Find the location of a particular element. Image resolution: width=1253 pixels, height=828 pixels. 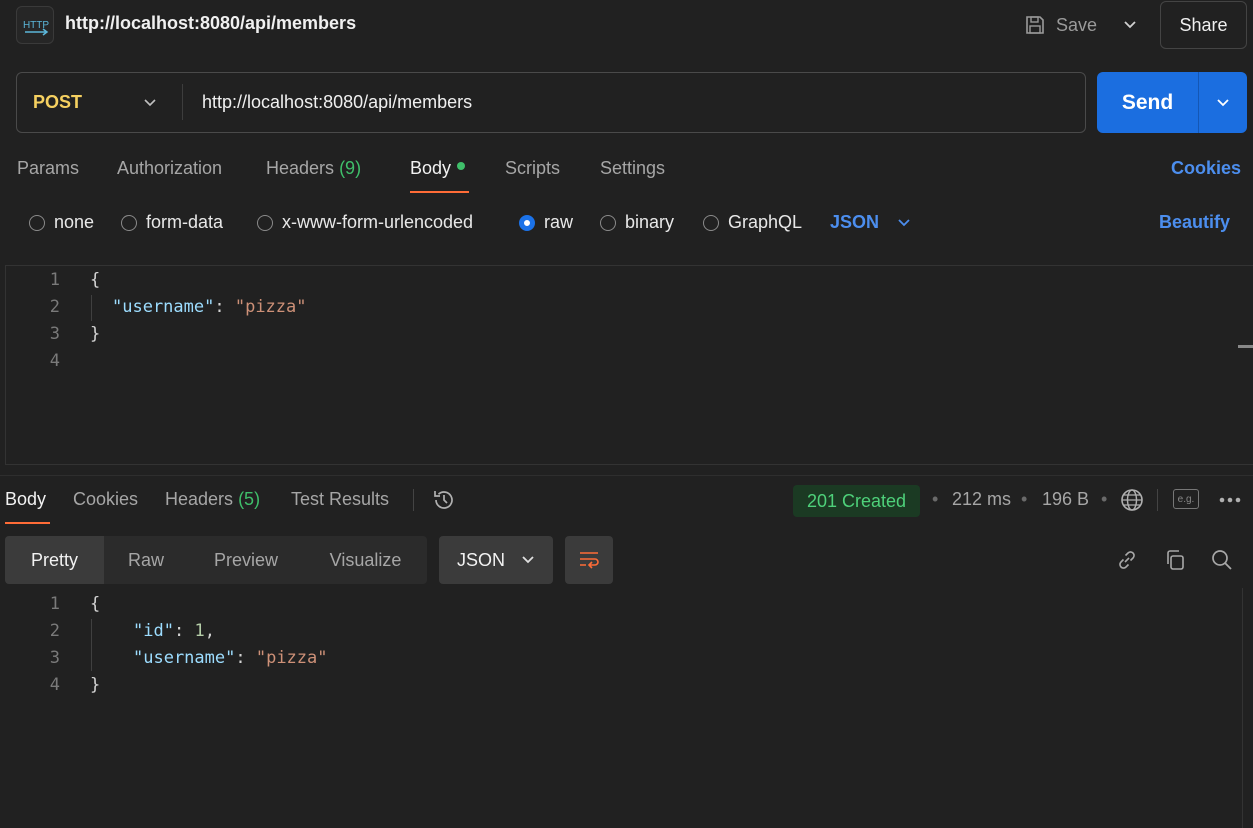

radio-graphql is located at coordinates (711, 222).